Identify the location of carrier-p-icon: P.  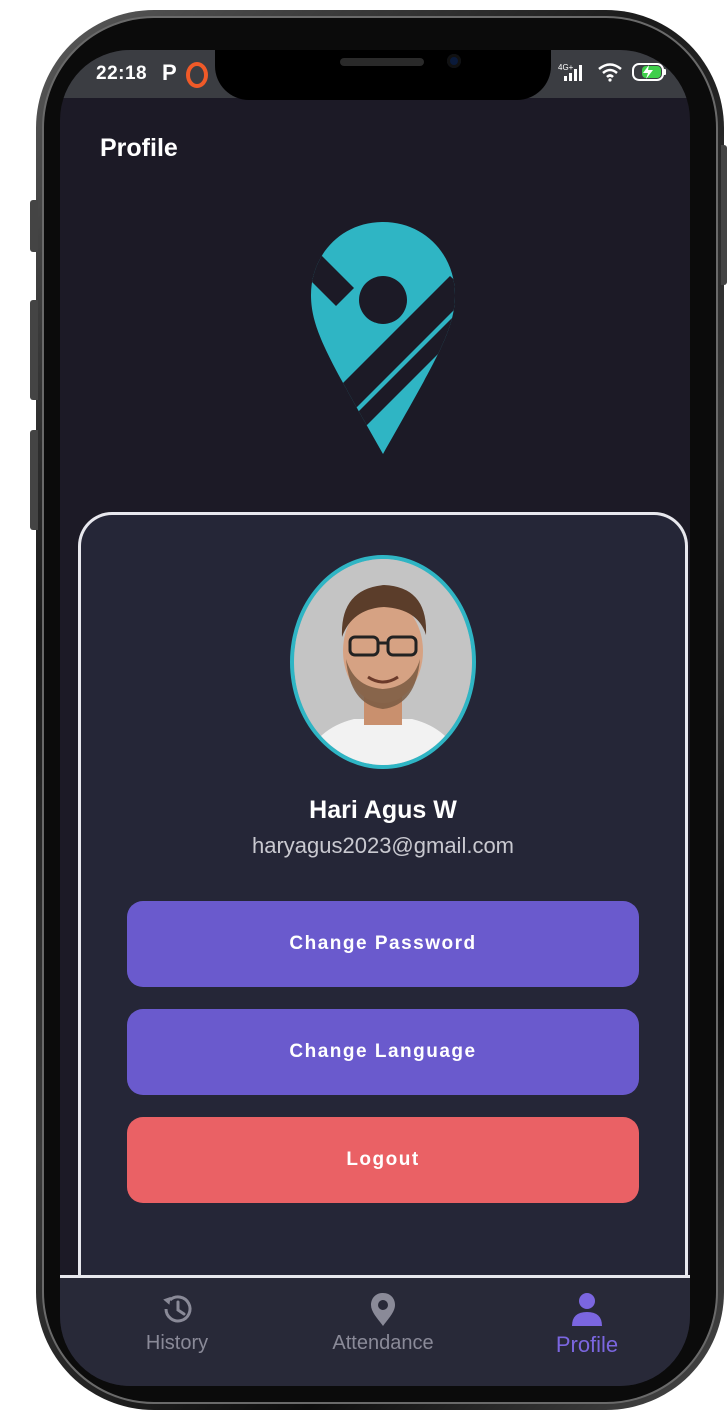
(169, 72).